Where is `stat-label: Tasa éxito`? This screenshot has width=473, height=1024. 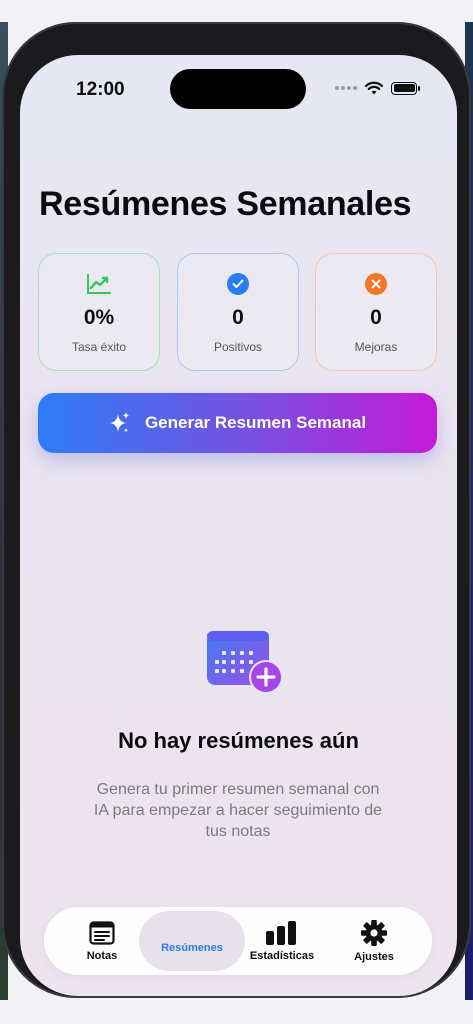
stat-label: Tasa éxito is located at coordinates (99, 347).